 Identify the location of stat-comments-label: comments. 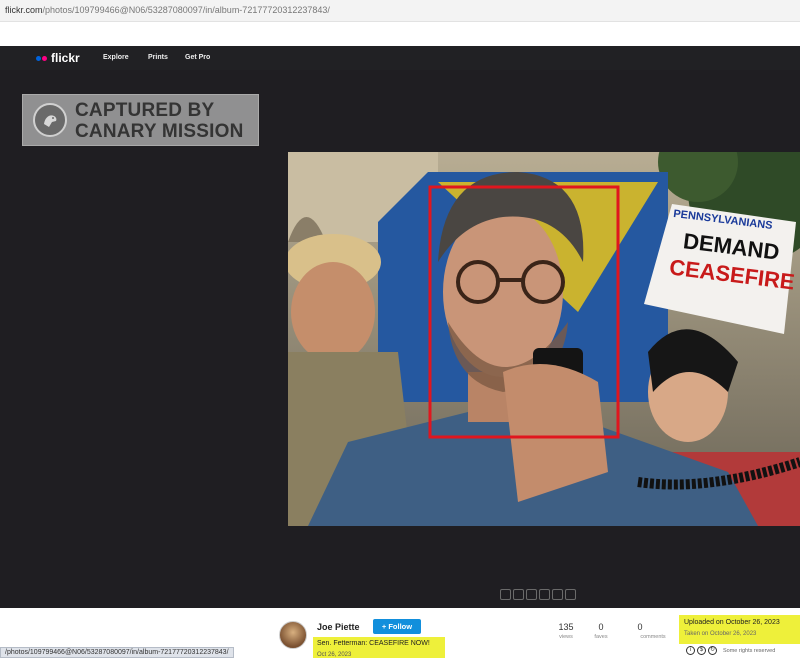
(653, 637).